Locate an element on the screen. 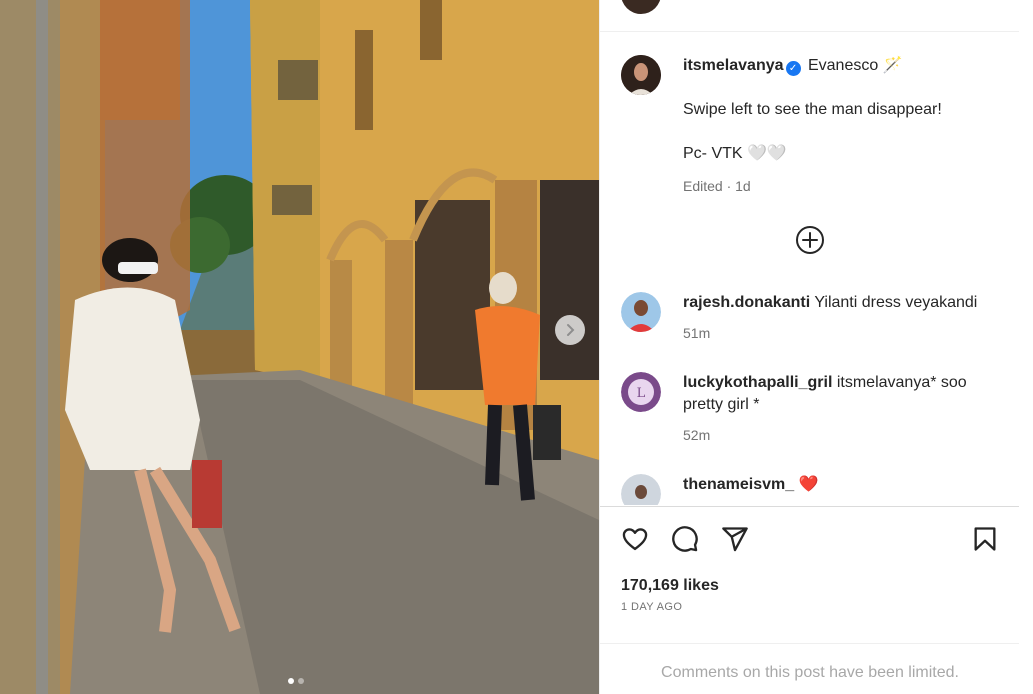 The width and height of the screenshot is (1033, 694). carousel-next-button is located at coordinates (570, 330).